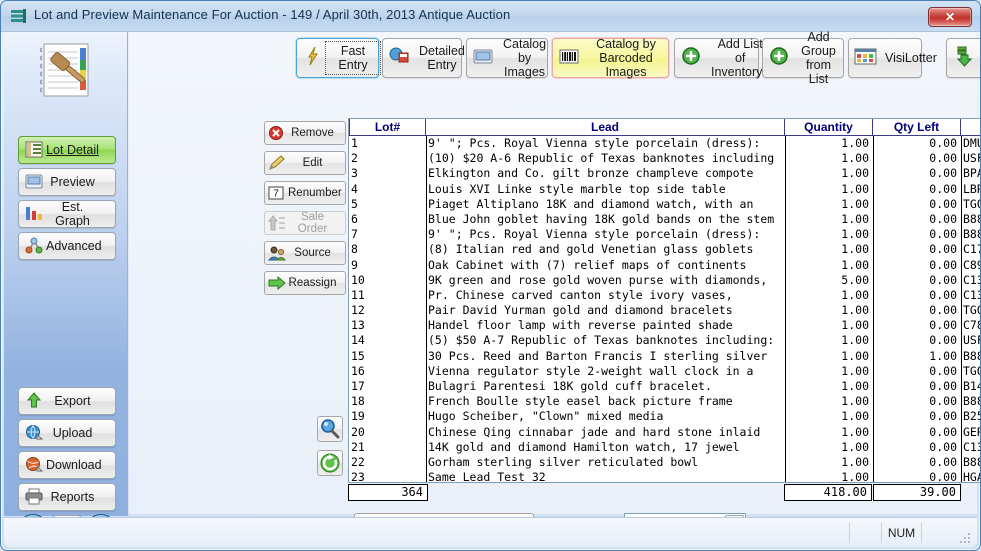 This screenshot has width=981, height=551. I want to click on action-button-label: Reassign, so click(312, 283).